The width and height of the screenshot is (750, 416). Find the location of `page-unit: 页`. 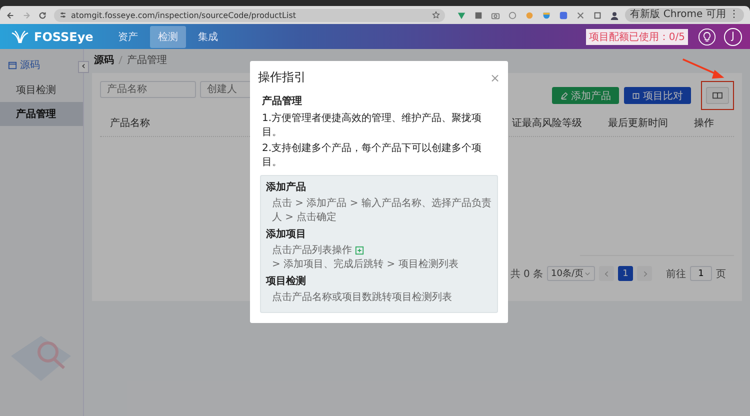

page-unit: 页 is located at coordinates (721, 274).